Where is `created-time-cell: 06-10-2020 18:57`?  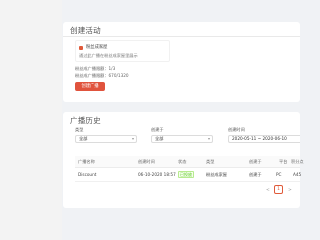 created-time-cell: 06-10-2020 18:57 is located at coordinates (157, 174).